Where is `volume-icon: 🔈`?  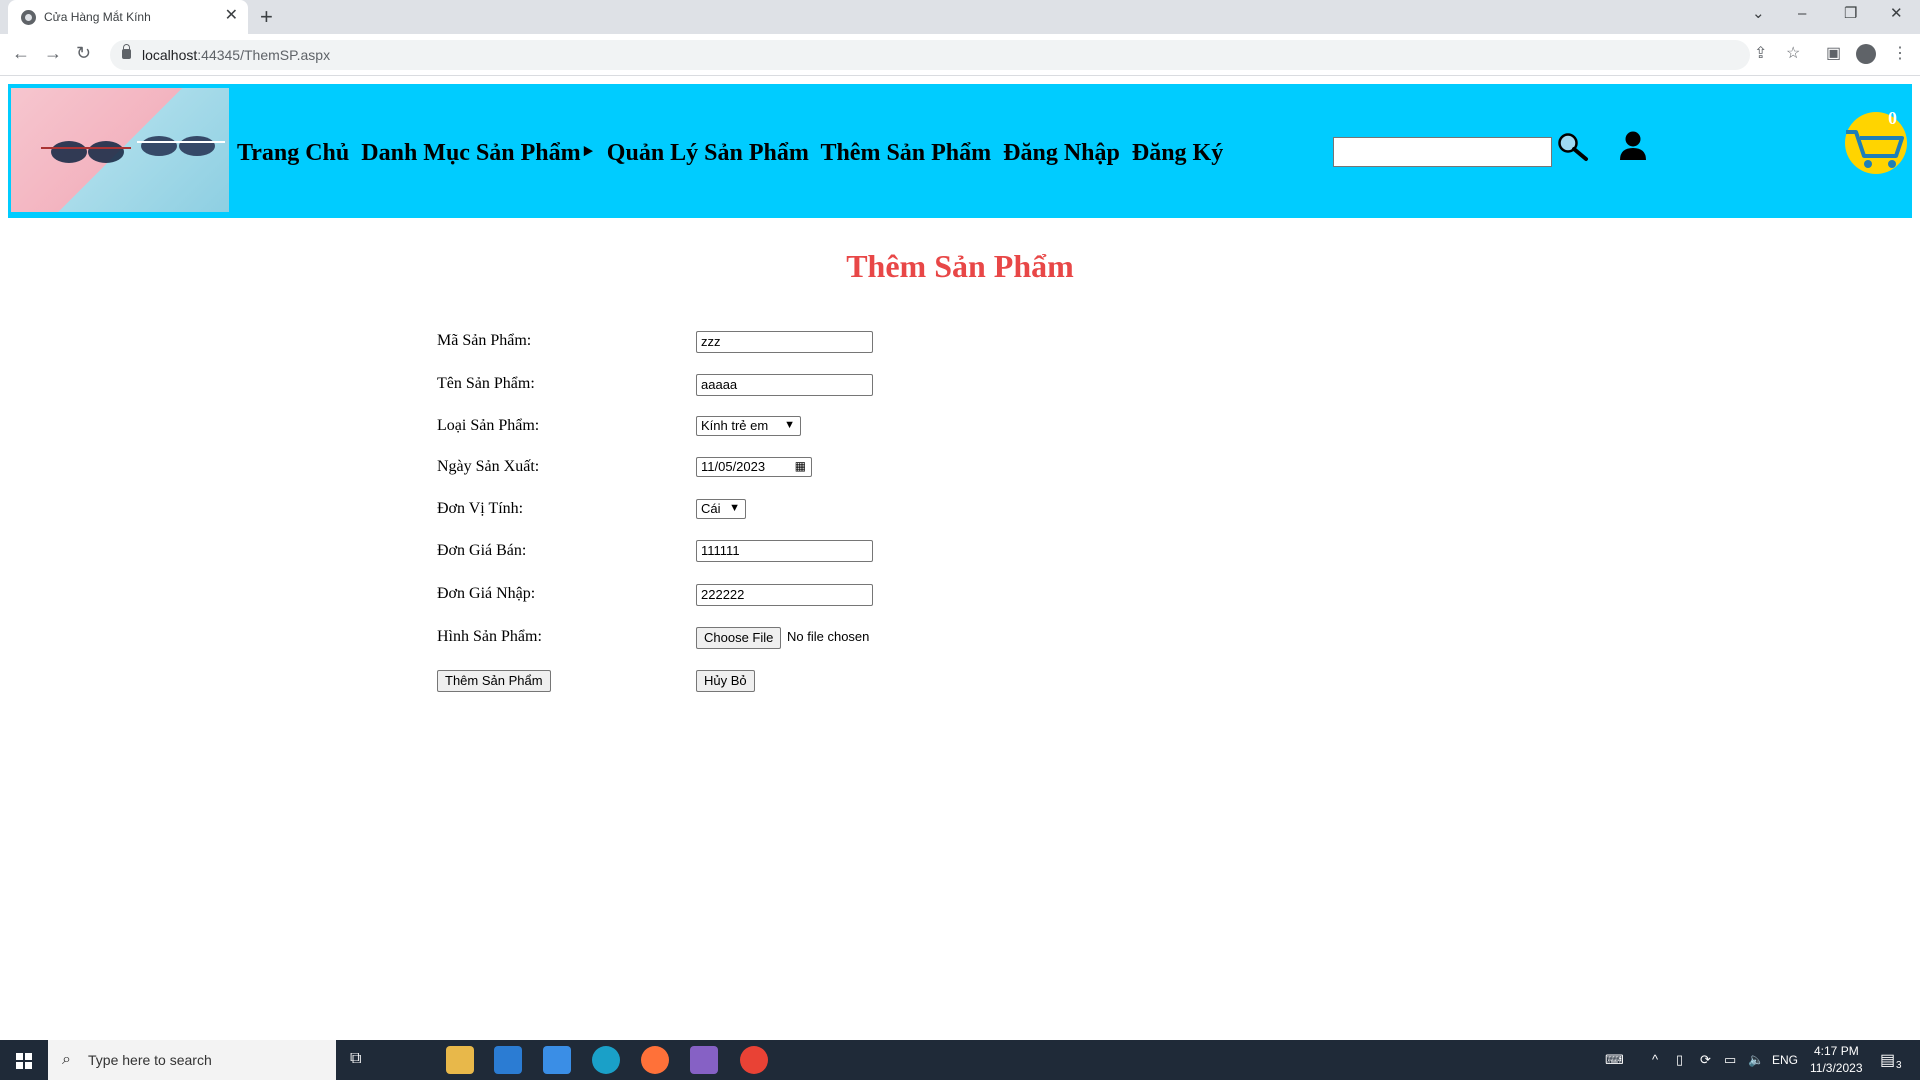 volume-icon: 🔈 is located at coordinates (1756, 1060).